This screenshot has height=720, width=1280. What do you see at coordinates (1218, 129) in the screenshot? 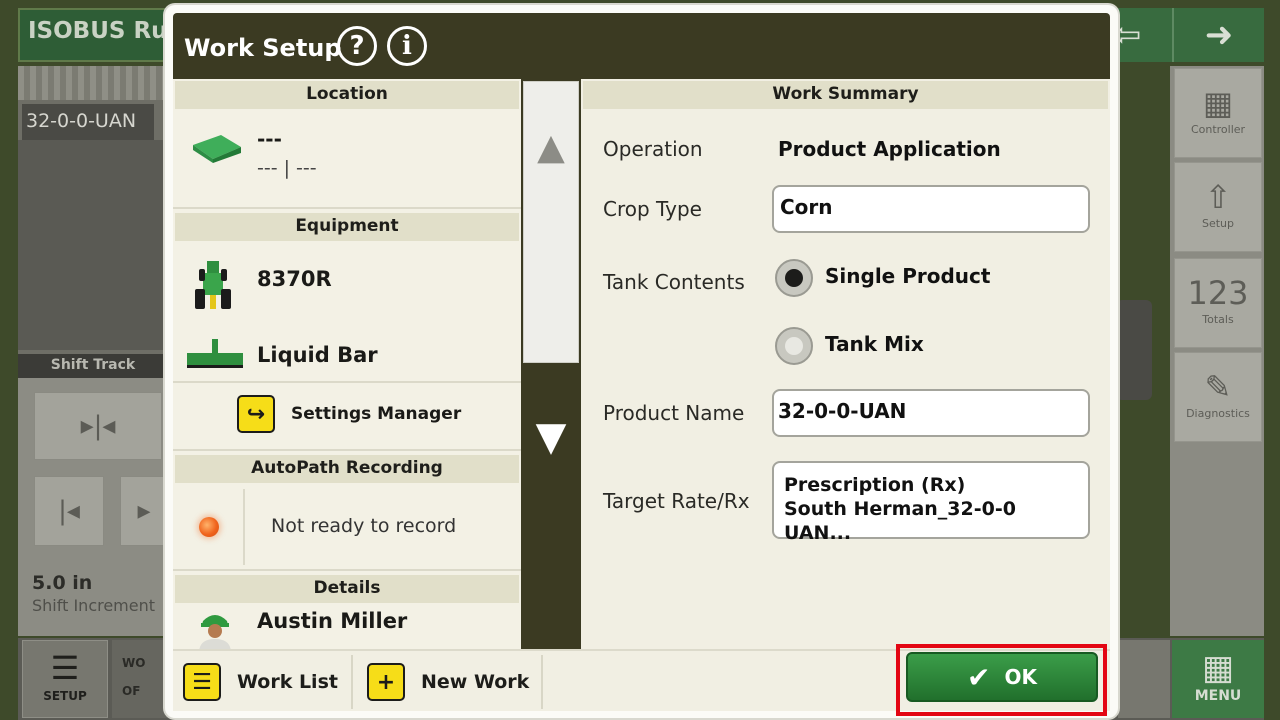
I see `controller-tile-label: Controller` at bounding box center [1218, 129].